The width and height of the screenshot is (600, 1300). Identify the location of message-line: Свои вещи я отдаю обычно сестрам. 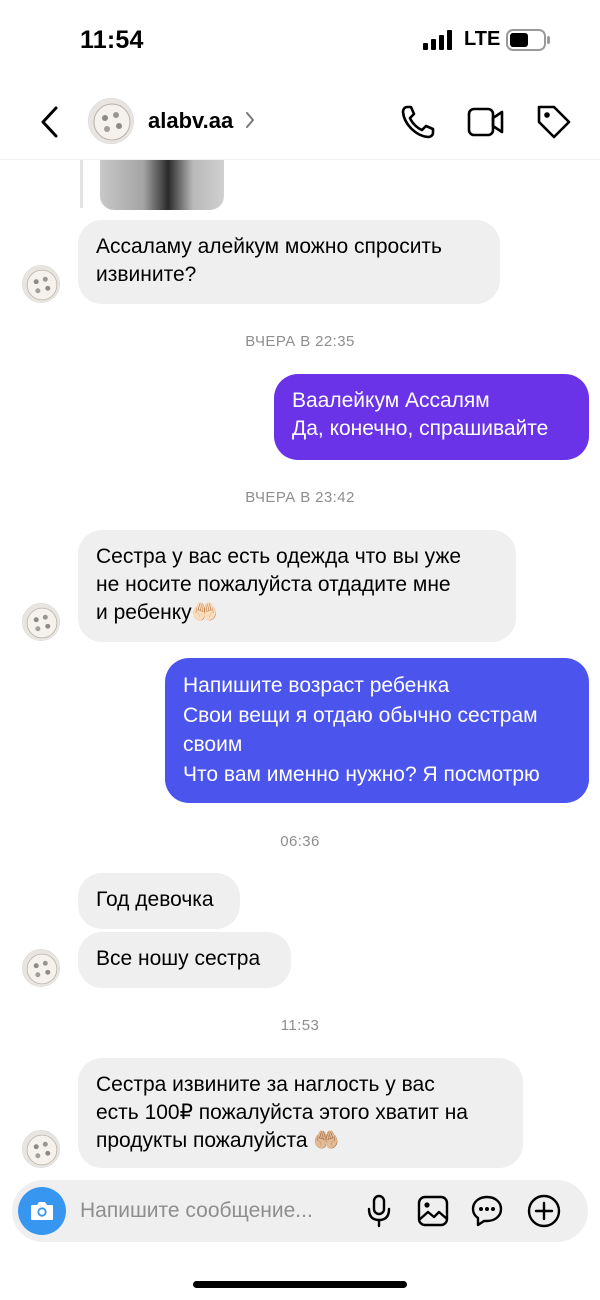
(360, 715).